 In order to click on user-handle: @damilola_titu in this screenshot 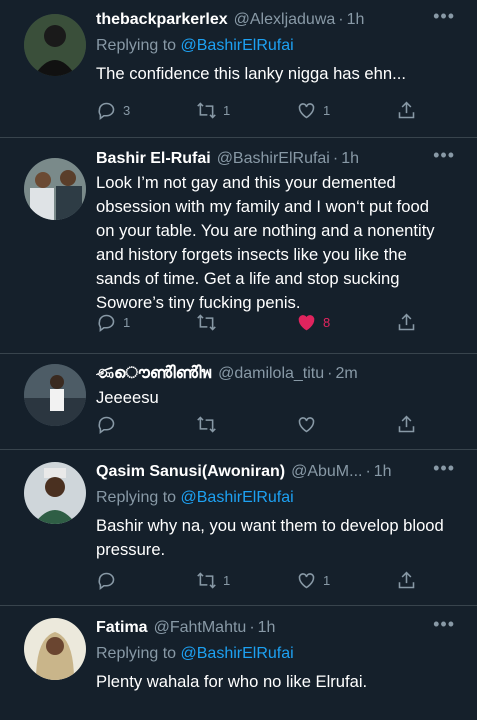, I will do `click(271, 374)`.